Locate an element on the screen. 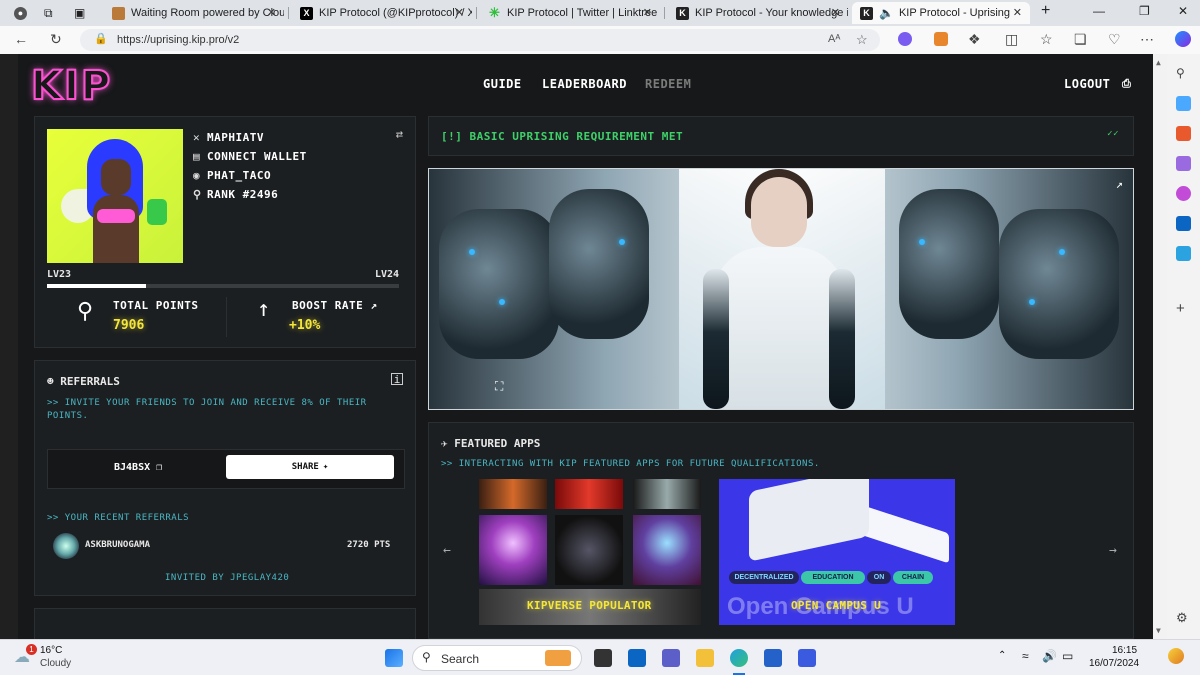  lock-icon: 🔒 is located at coordinates (101, 38).